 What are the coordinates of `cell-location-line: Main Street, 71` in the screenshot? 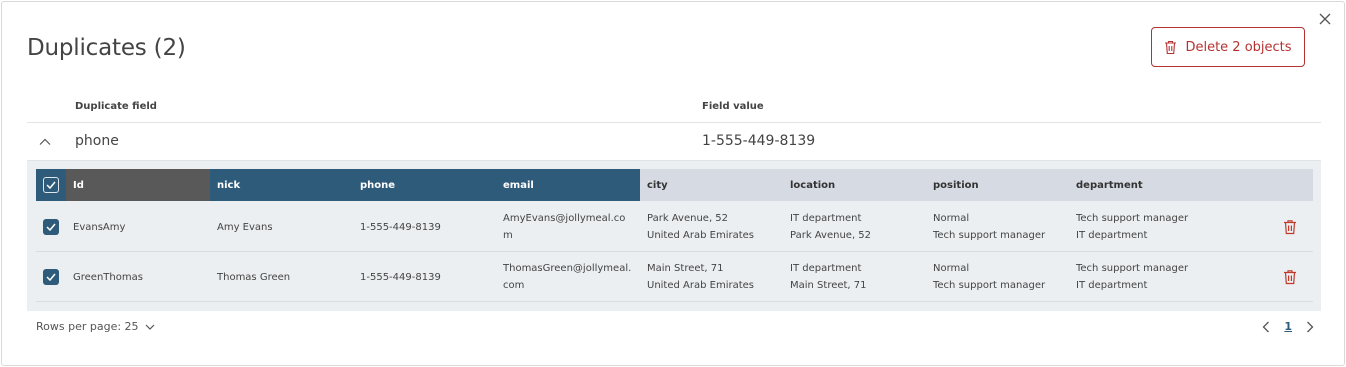 It's located at (828, 285).